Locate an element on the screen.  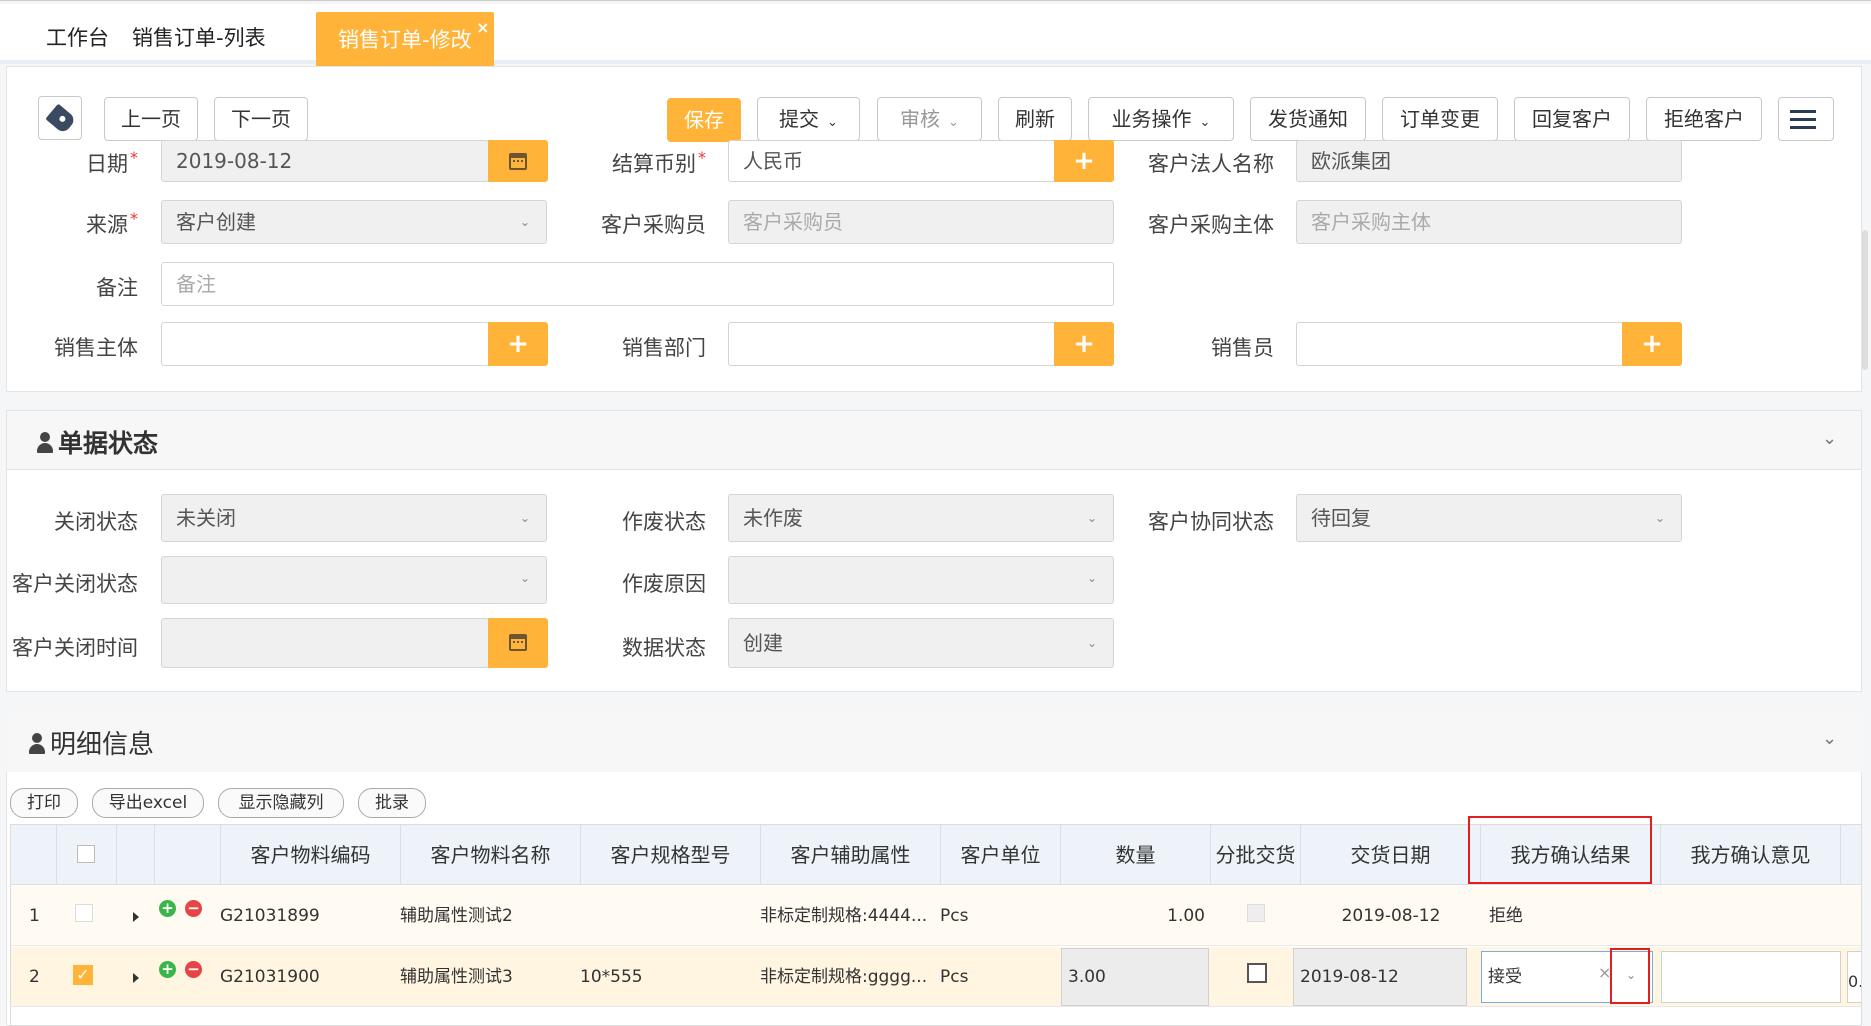
scrollbar is located at coordinates (1865, 300).